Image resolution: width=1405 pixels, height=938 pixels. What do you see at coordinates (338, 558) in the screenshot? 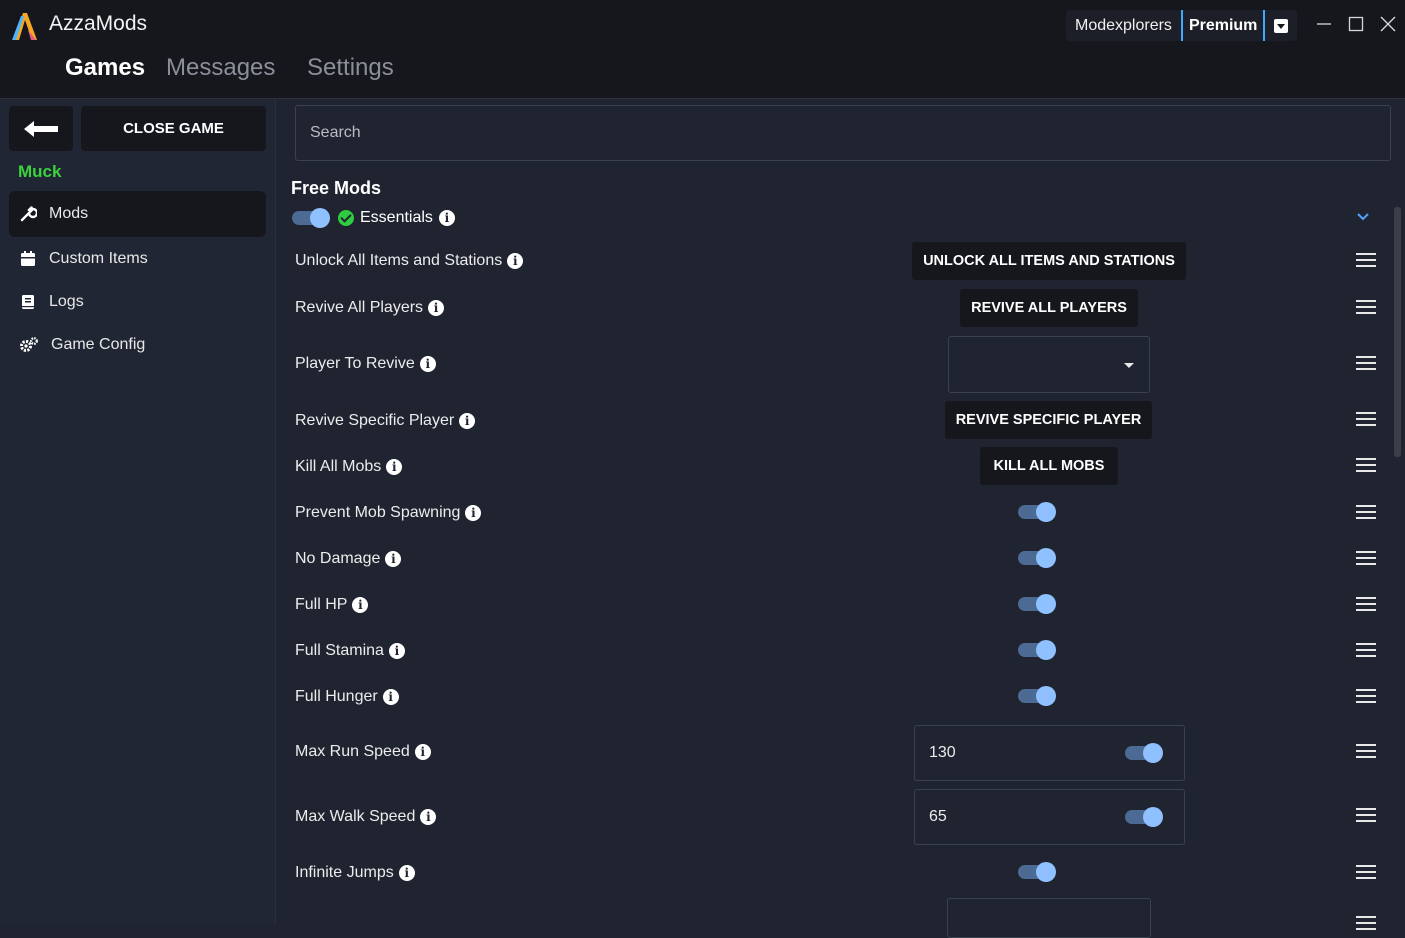
I see `mod-label: No Damage` at bounding box center [338, 558].